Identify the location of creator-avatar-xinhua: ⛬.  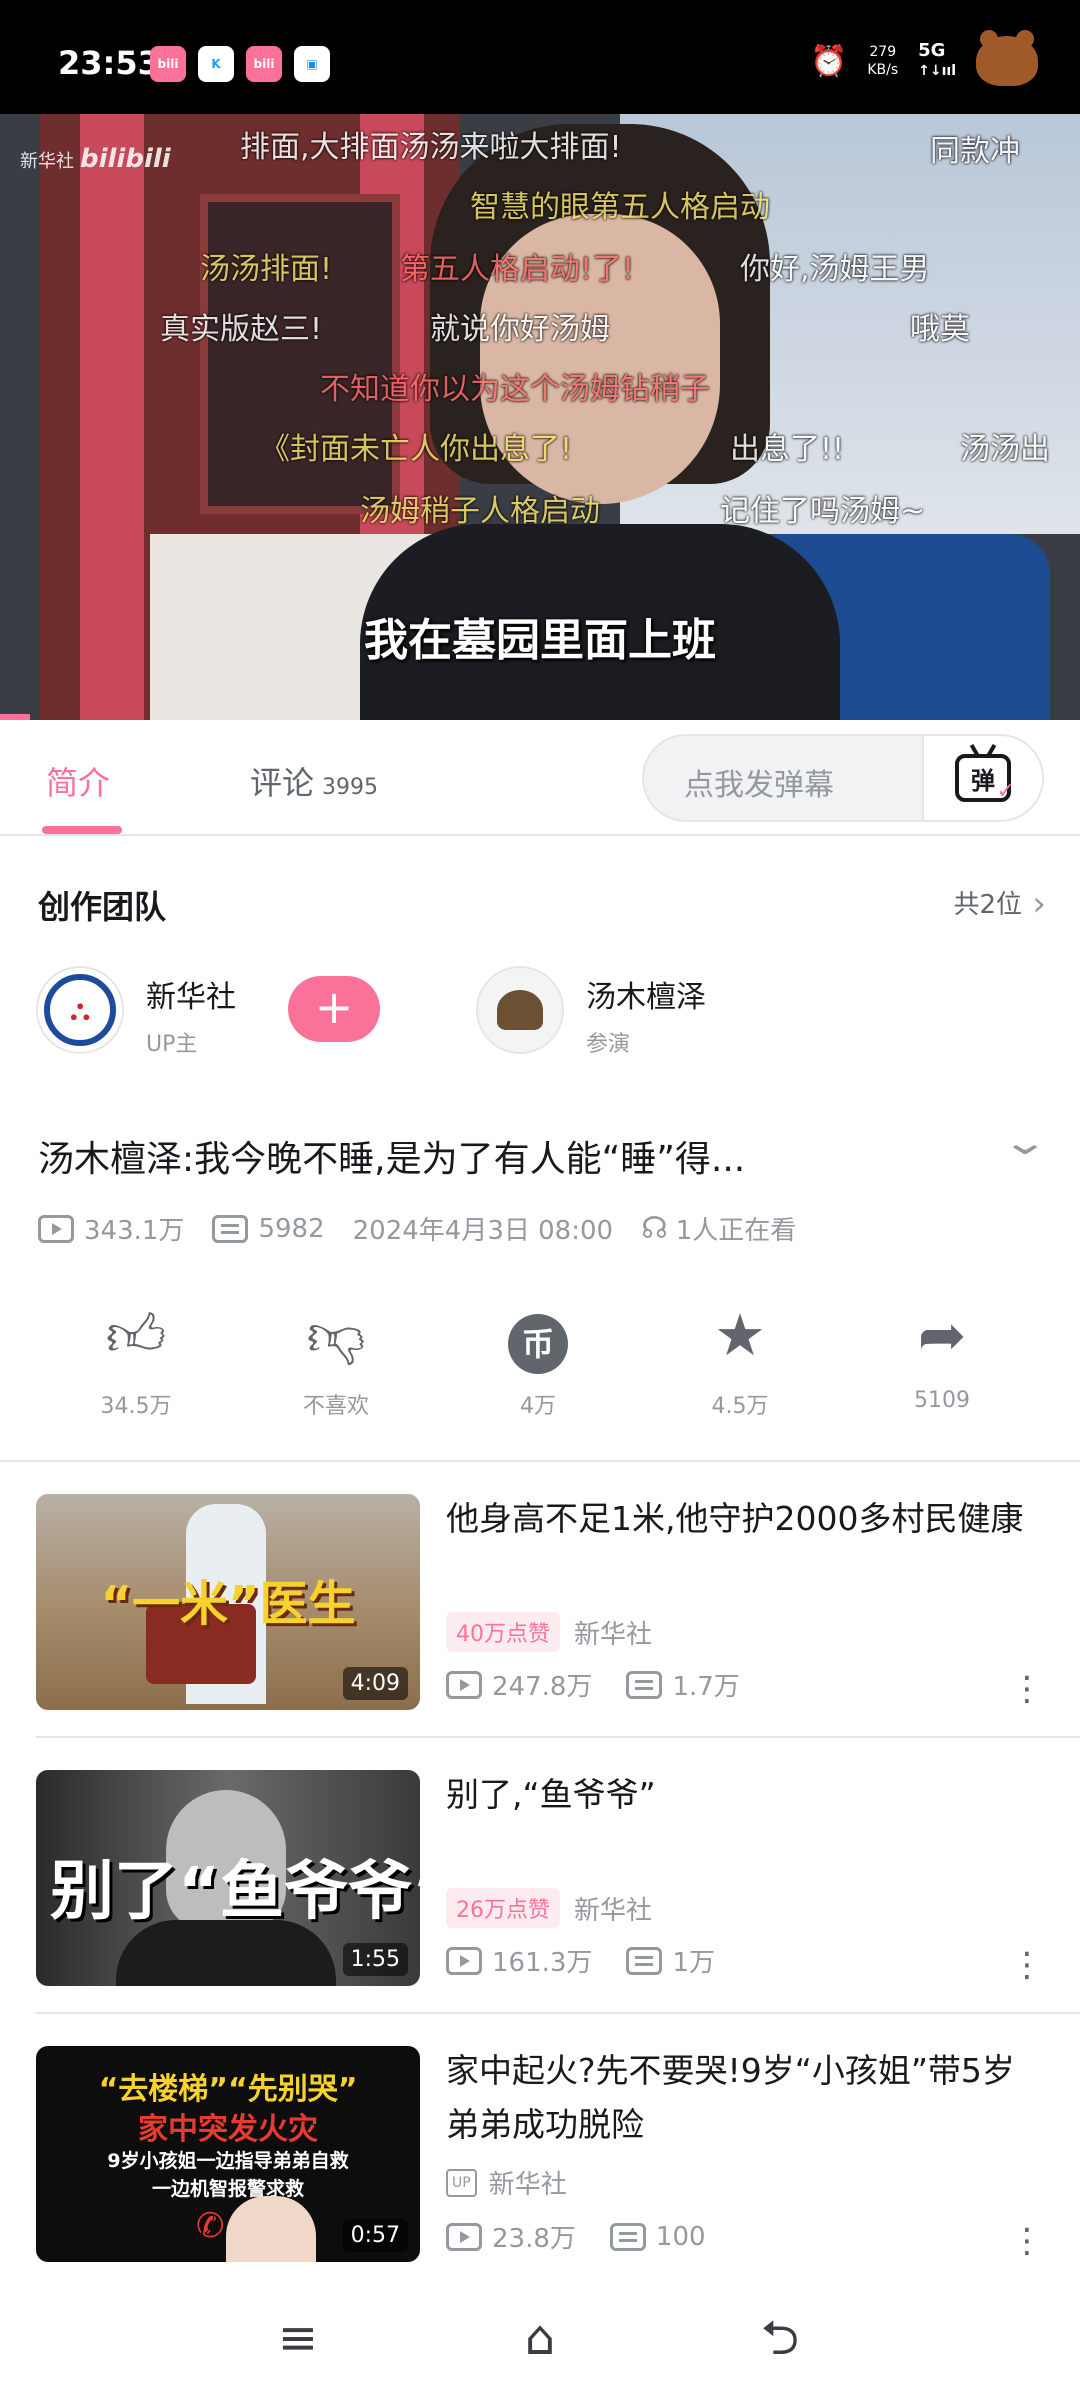
(80, 1010).